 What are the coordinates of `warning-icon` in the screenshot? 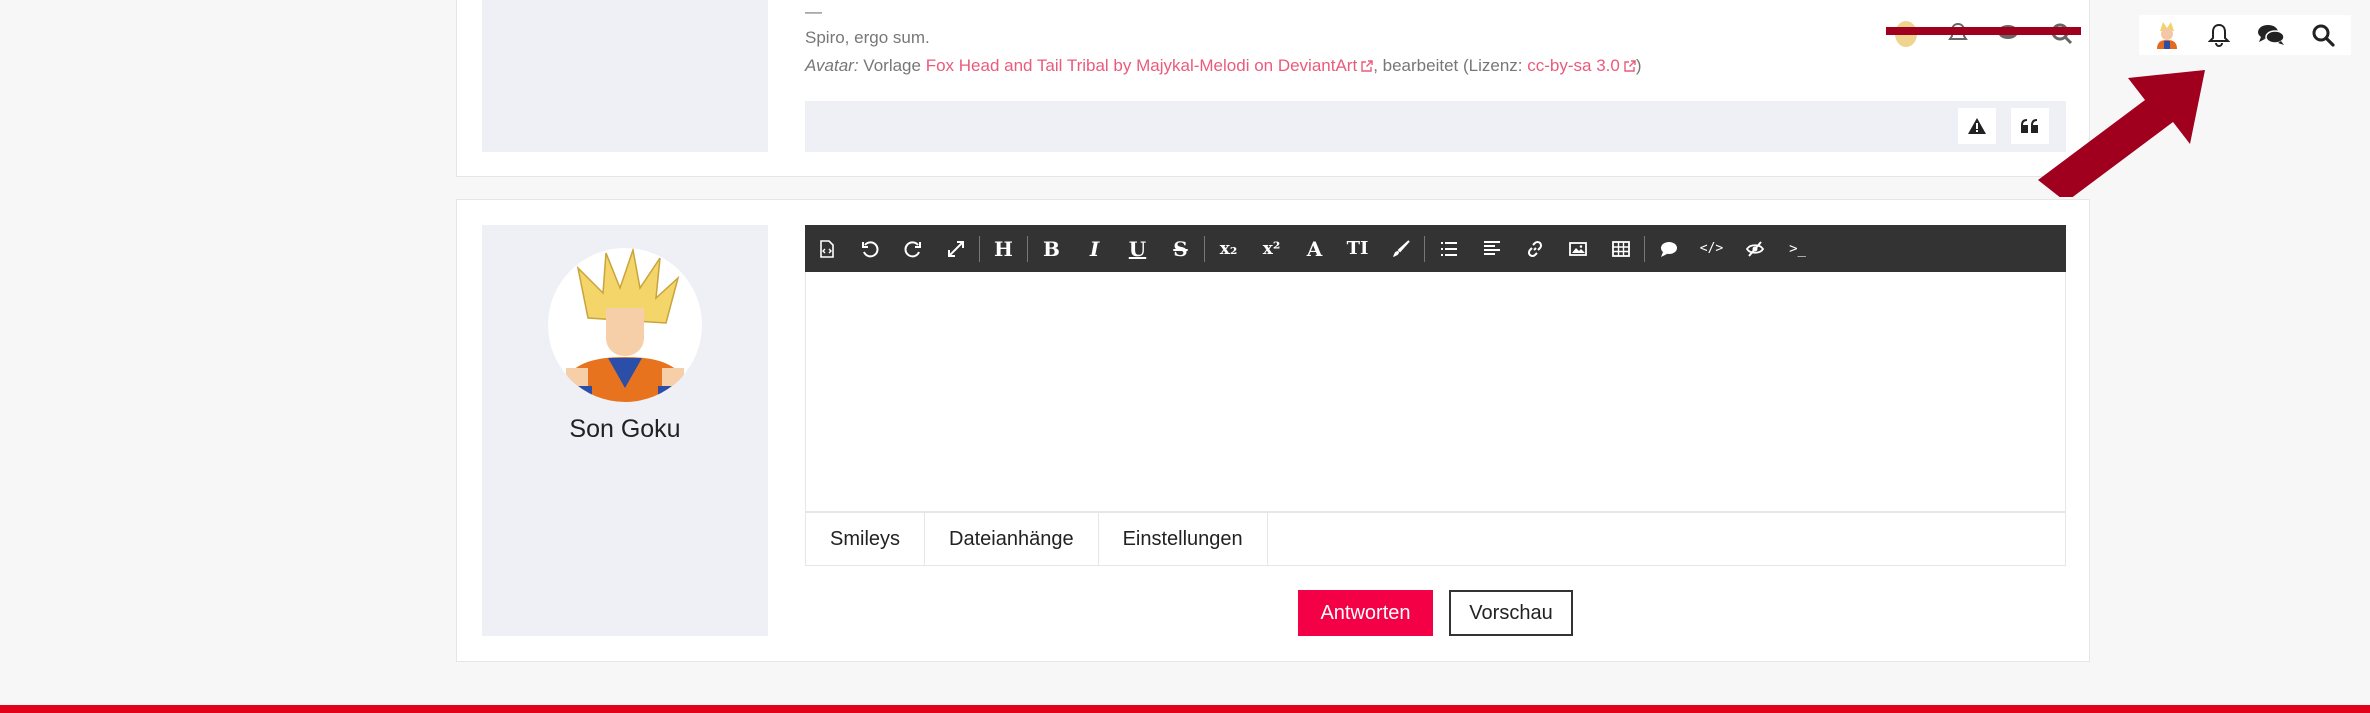 It's located at (1977, 126).